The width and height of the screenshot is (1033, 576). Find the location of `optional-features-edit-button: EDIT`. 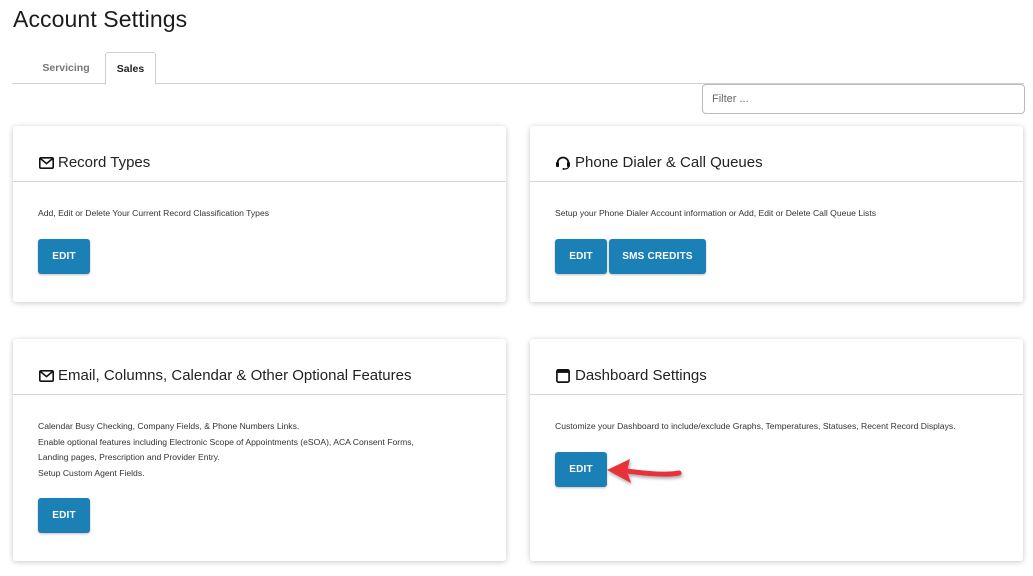

optional-features-edit-button: EDIT is located at coordinates (64, 515).